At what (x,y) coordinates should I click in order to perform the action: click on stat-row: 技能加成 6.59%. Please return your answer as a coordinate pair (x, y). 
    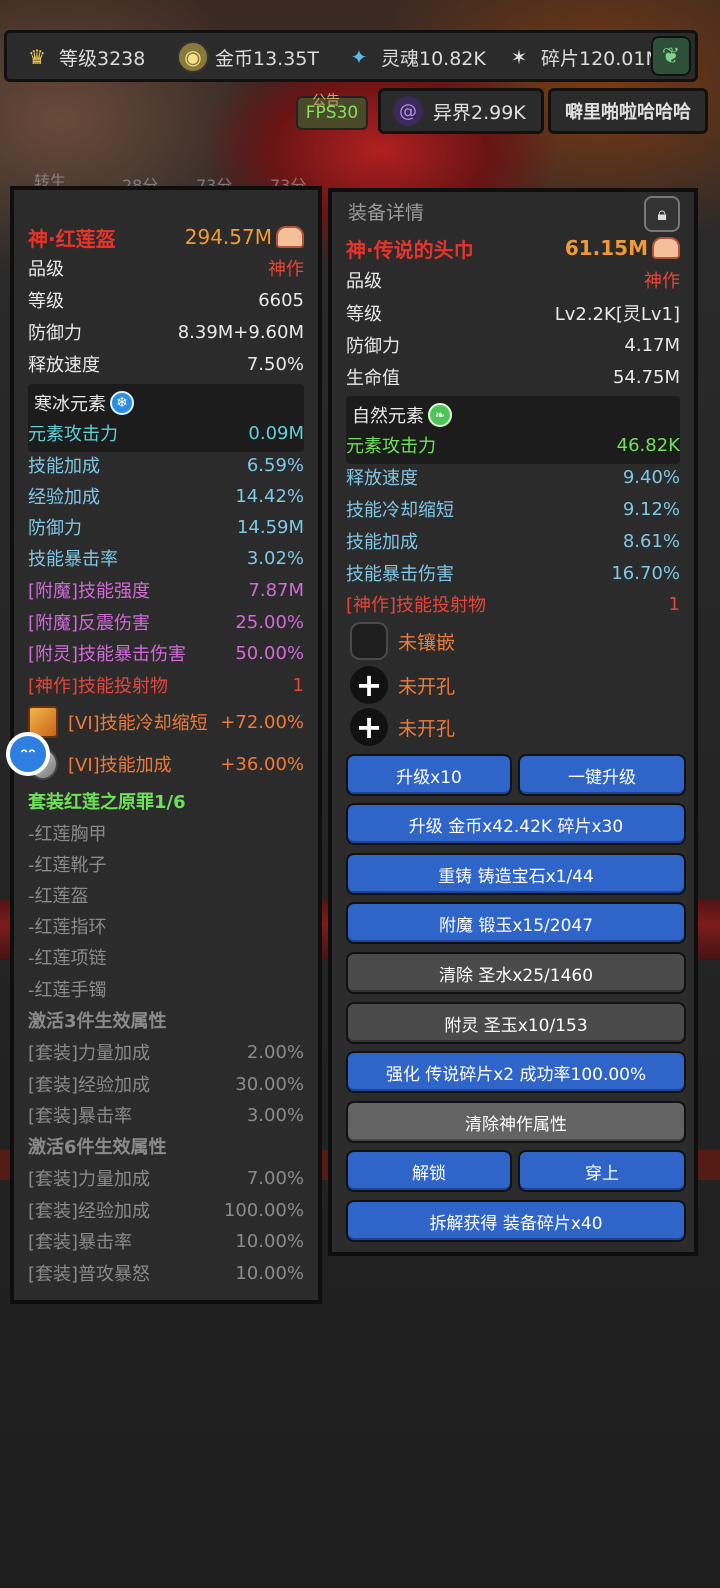
    Looking at the image, I should click on (166, 465).